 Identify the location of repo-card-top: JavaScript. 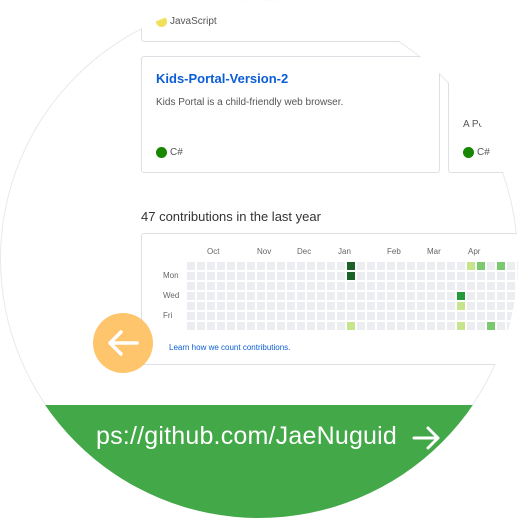
(291, 21).